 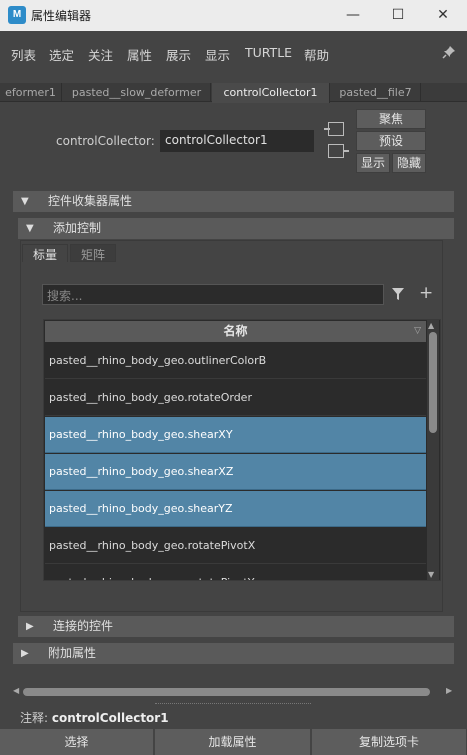 I want to click on menu-focus: 关注, so click(x=100, y=54).